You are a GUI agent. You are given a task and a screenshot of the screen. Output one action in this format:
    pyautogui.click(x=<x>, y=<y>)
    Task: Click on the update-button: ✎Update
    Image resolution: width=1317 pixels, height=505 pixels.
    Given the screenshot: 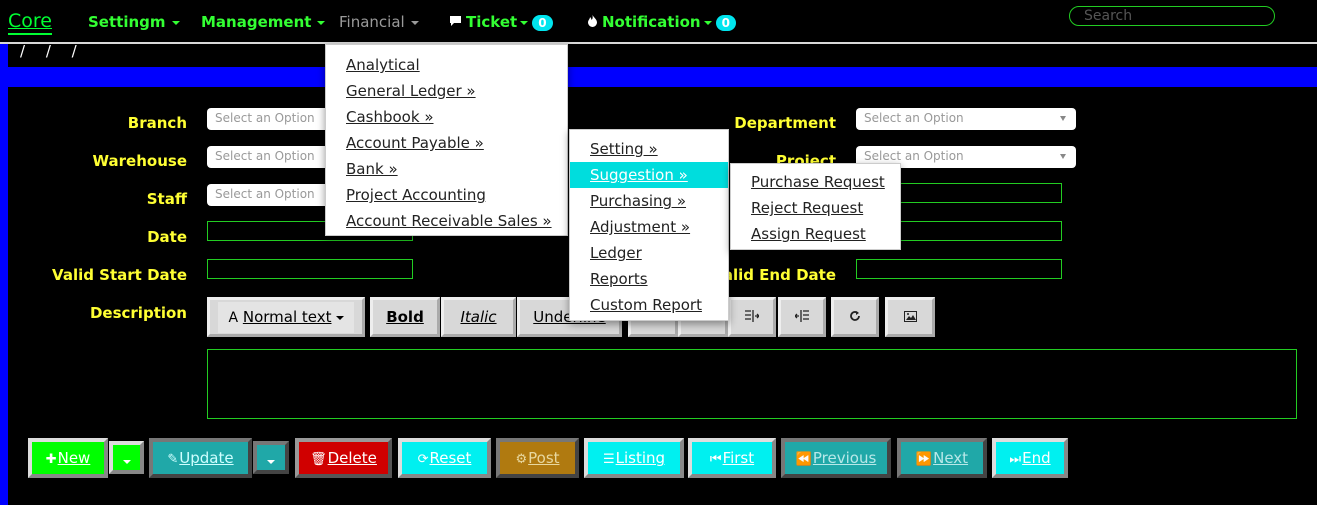 What is the action you would take?
    pyautogui.click(x=200, y=458)
    